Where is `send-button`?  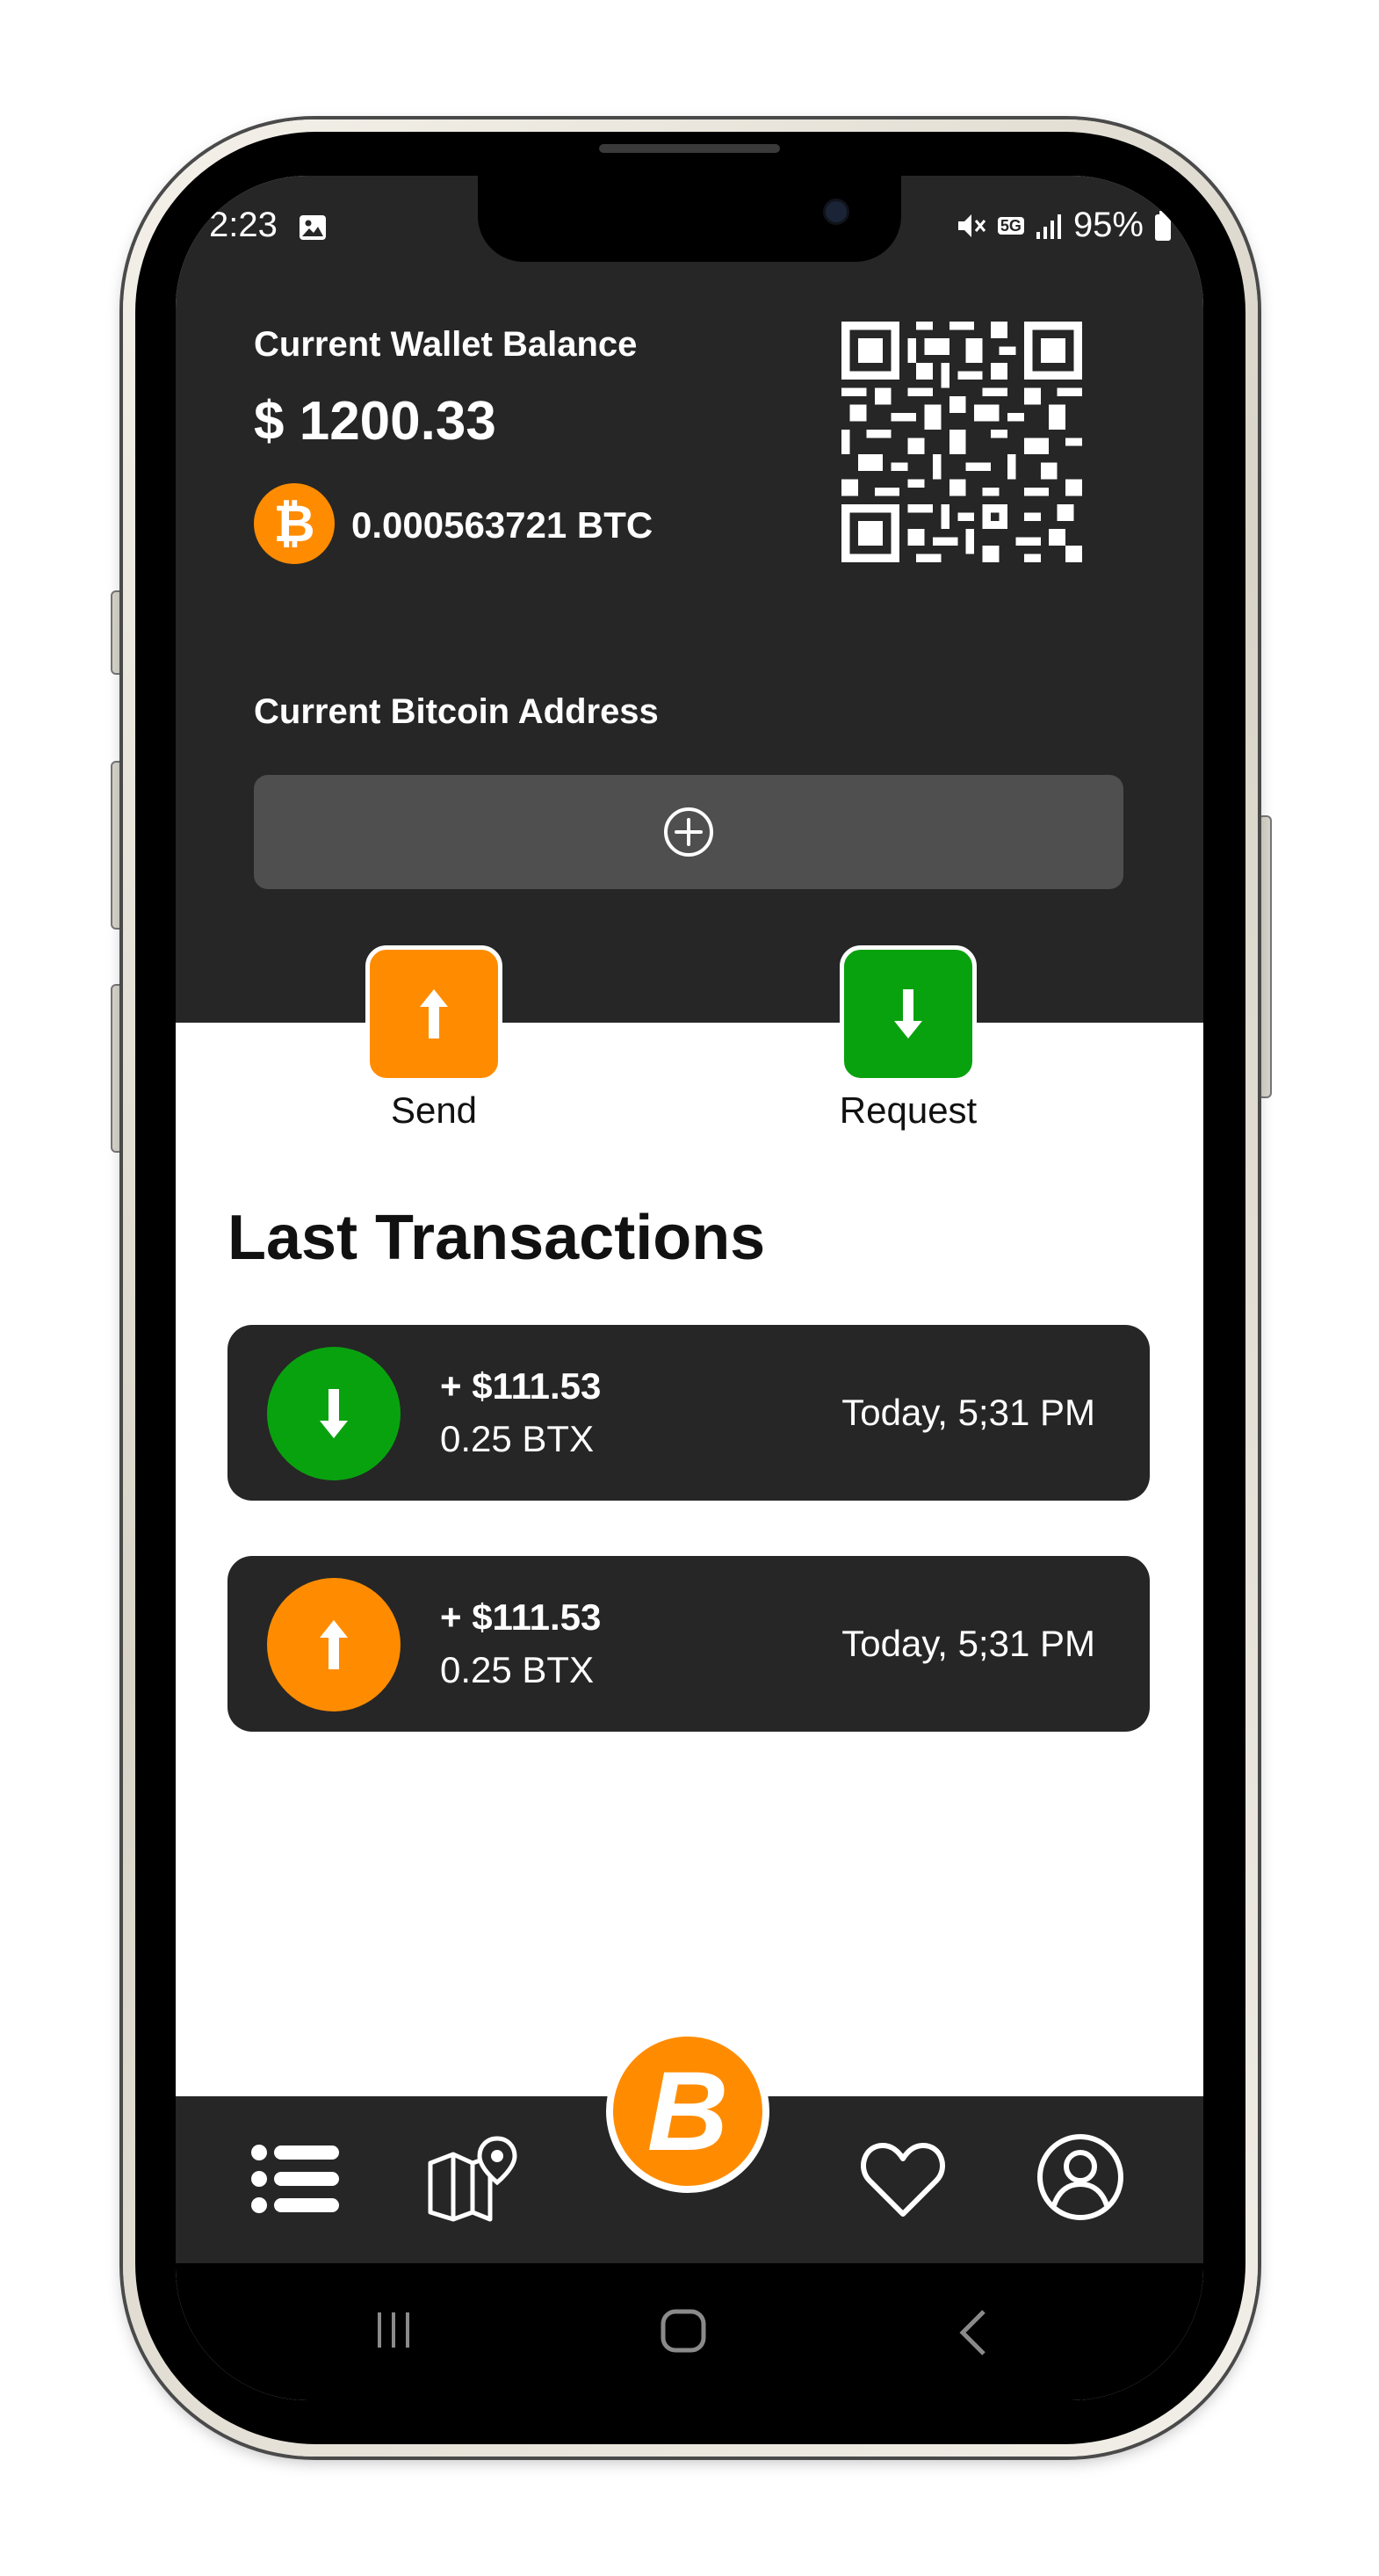 send-button is located at coordinates (433, 1013).